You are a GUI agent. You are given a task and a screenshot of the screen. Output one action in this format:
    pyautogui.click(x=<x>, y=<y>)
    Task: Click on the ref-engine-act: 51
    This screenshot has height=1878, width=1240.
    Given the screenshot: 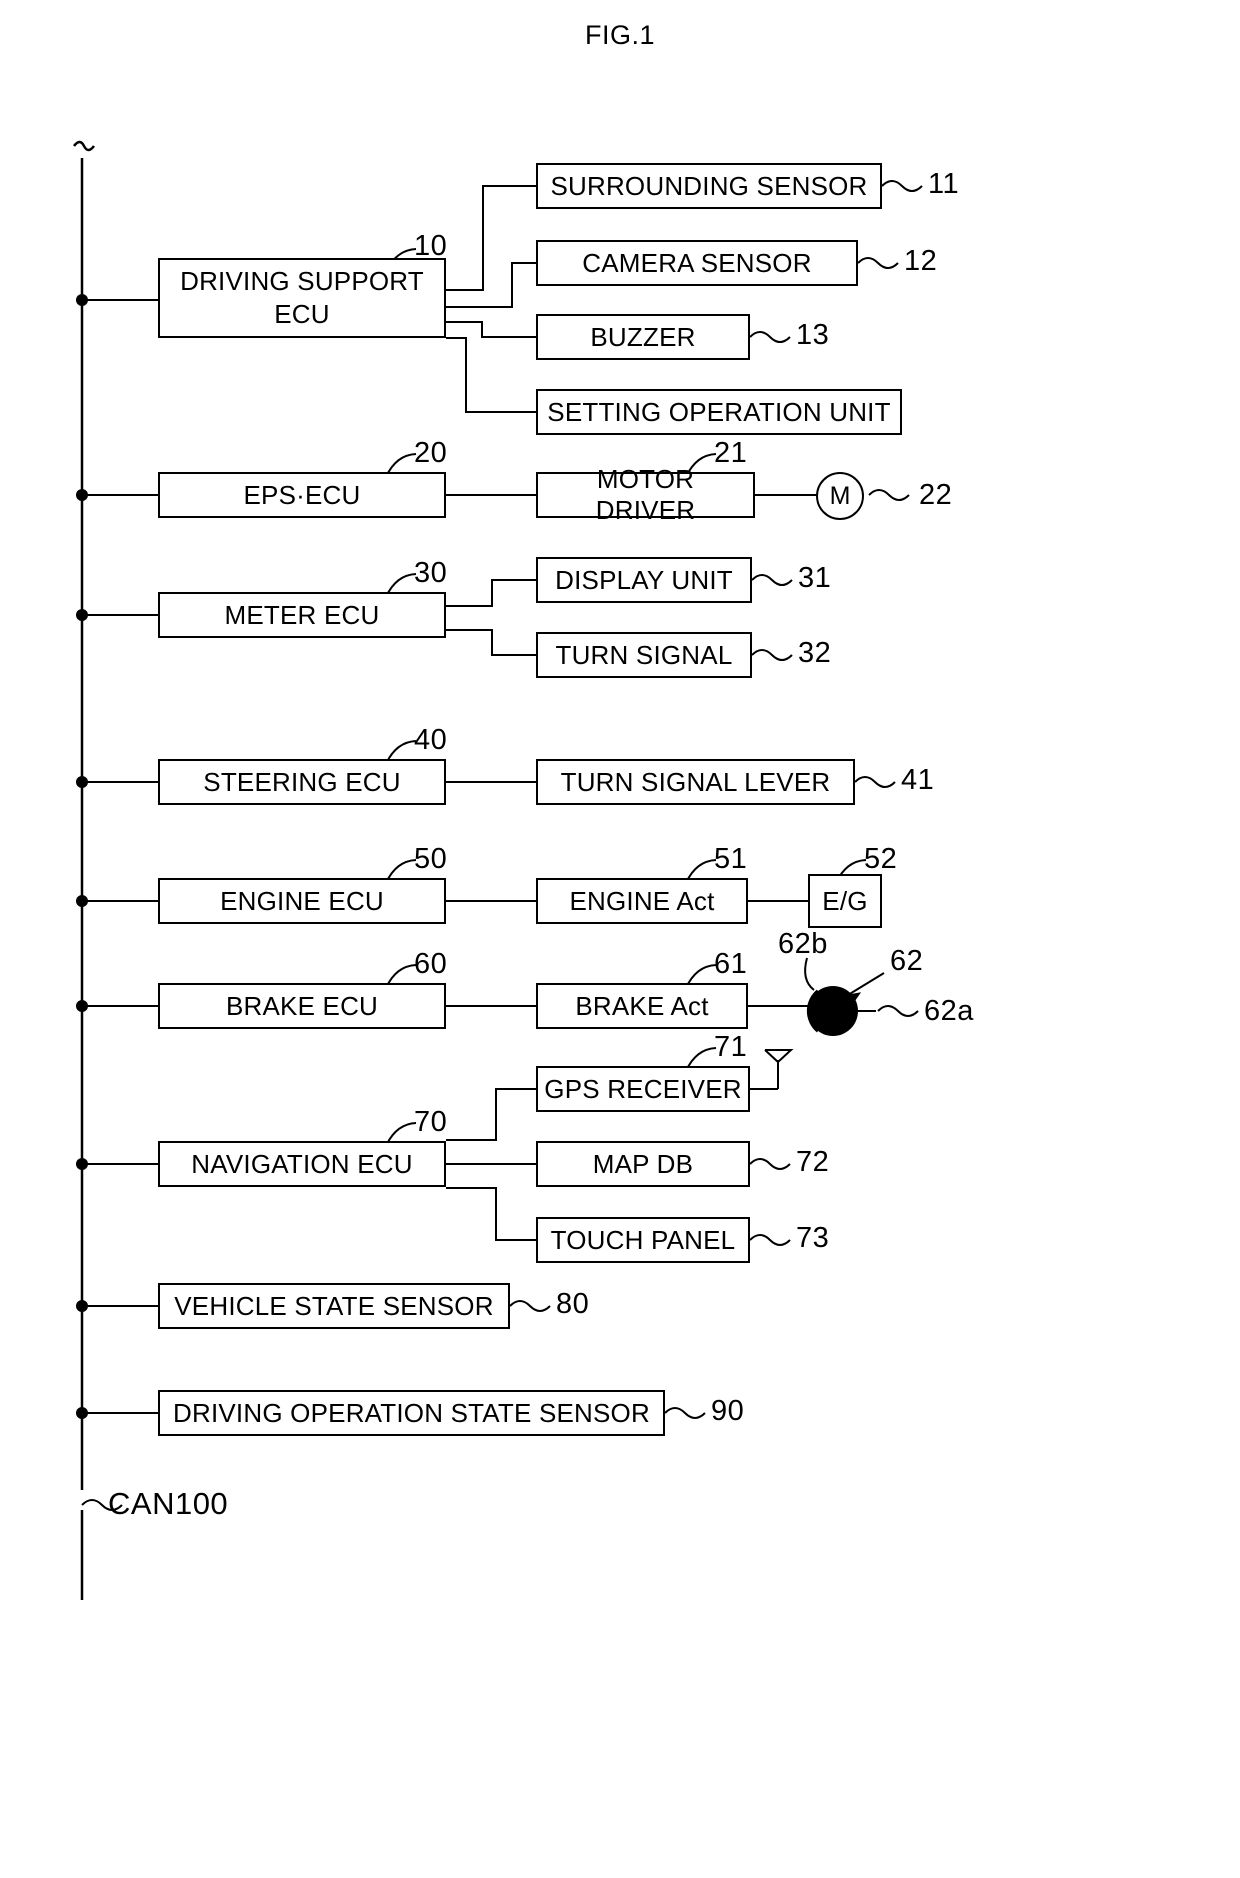 What is the action you would take?
    pyautogui.click(x=731, y=859)
    